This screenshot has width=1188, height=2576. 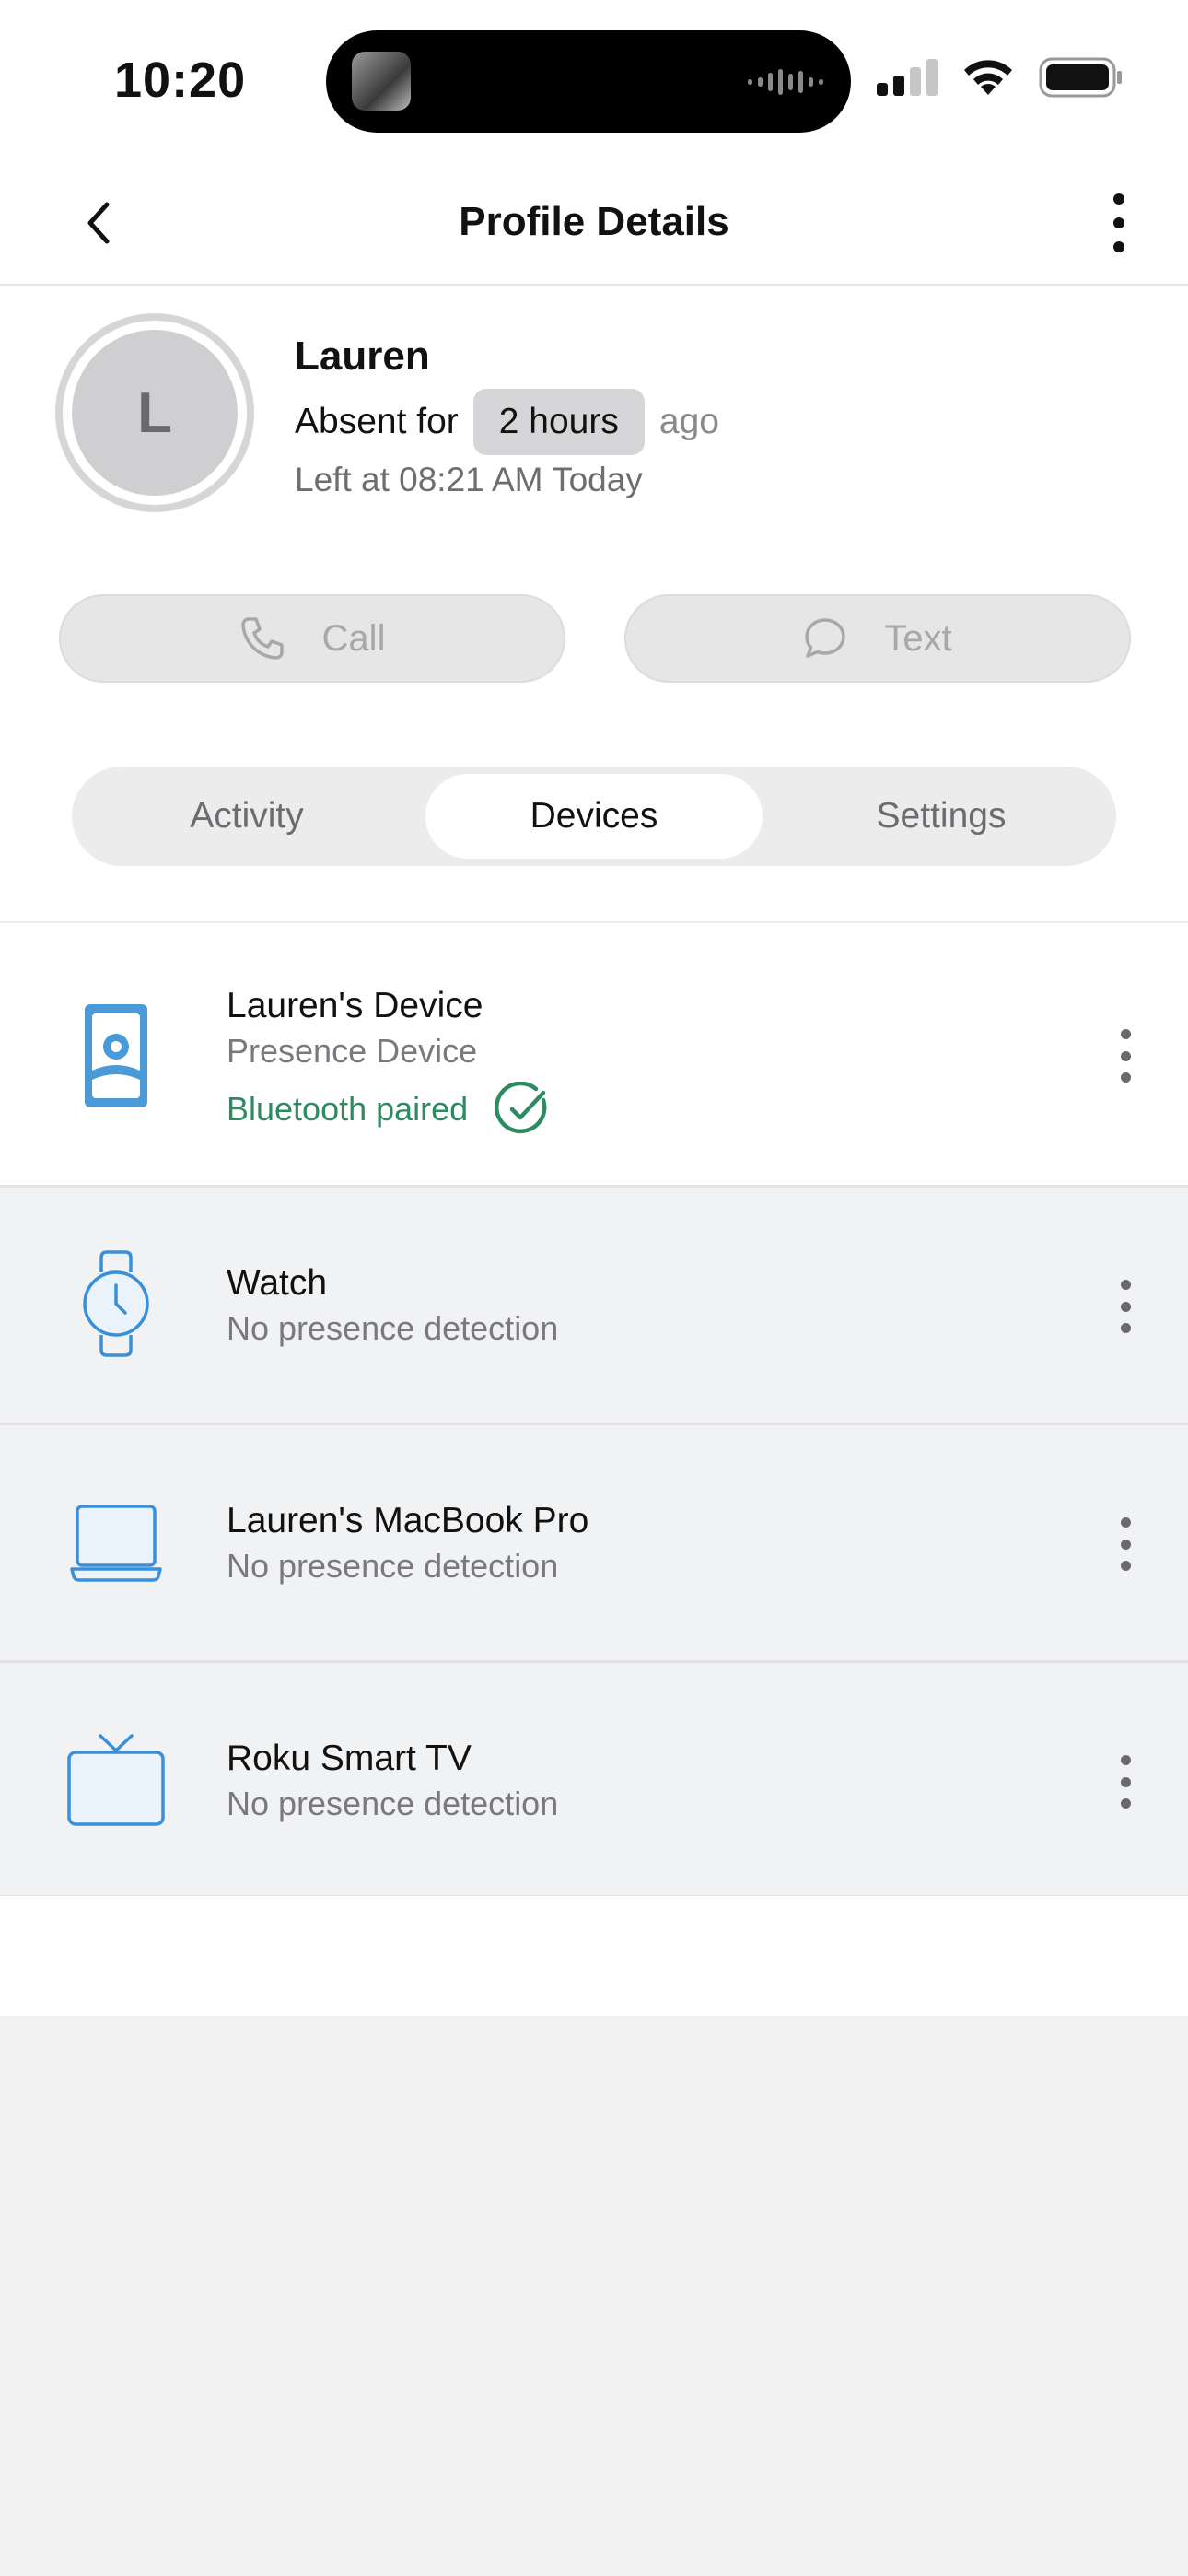 What do you see at coordinates (594, 1304) in the screenshot?
I see `device-row: Watch No presence detection` at bounding box center [594, 1304].